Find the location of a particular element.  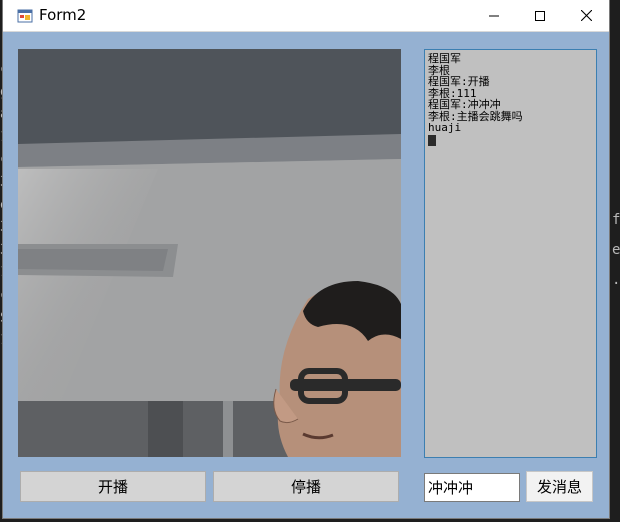

stop-broadcast-button: 停播 is located at coordinates (306, 486).